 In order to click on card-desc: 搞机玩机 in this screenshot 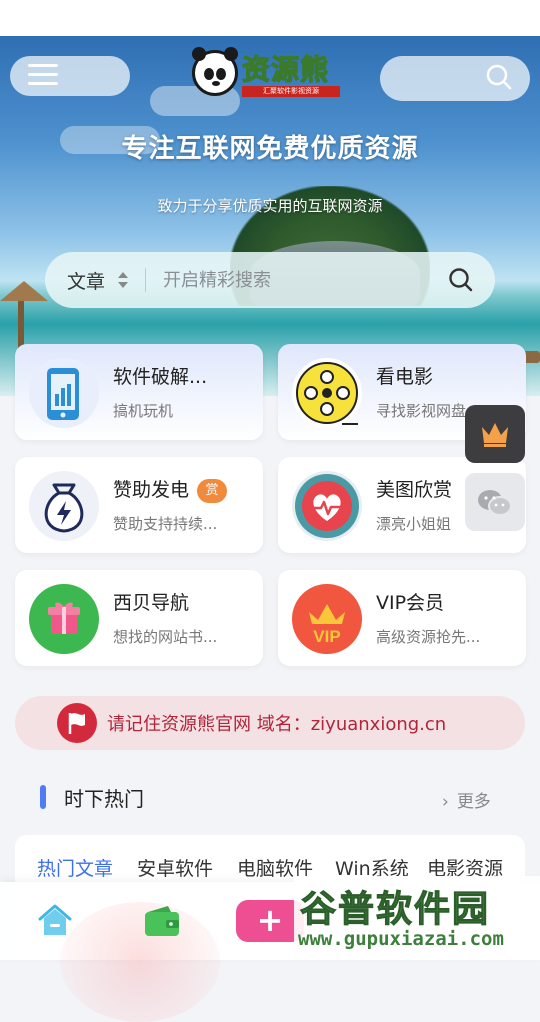, I will do `click(143, 411)`.